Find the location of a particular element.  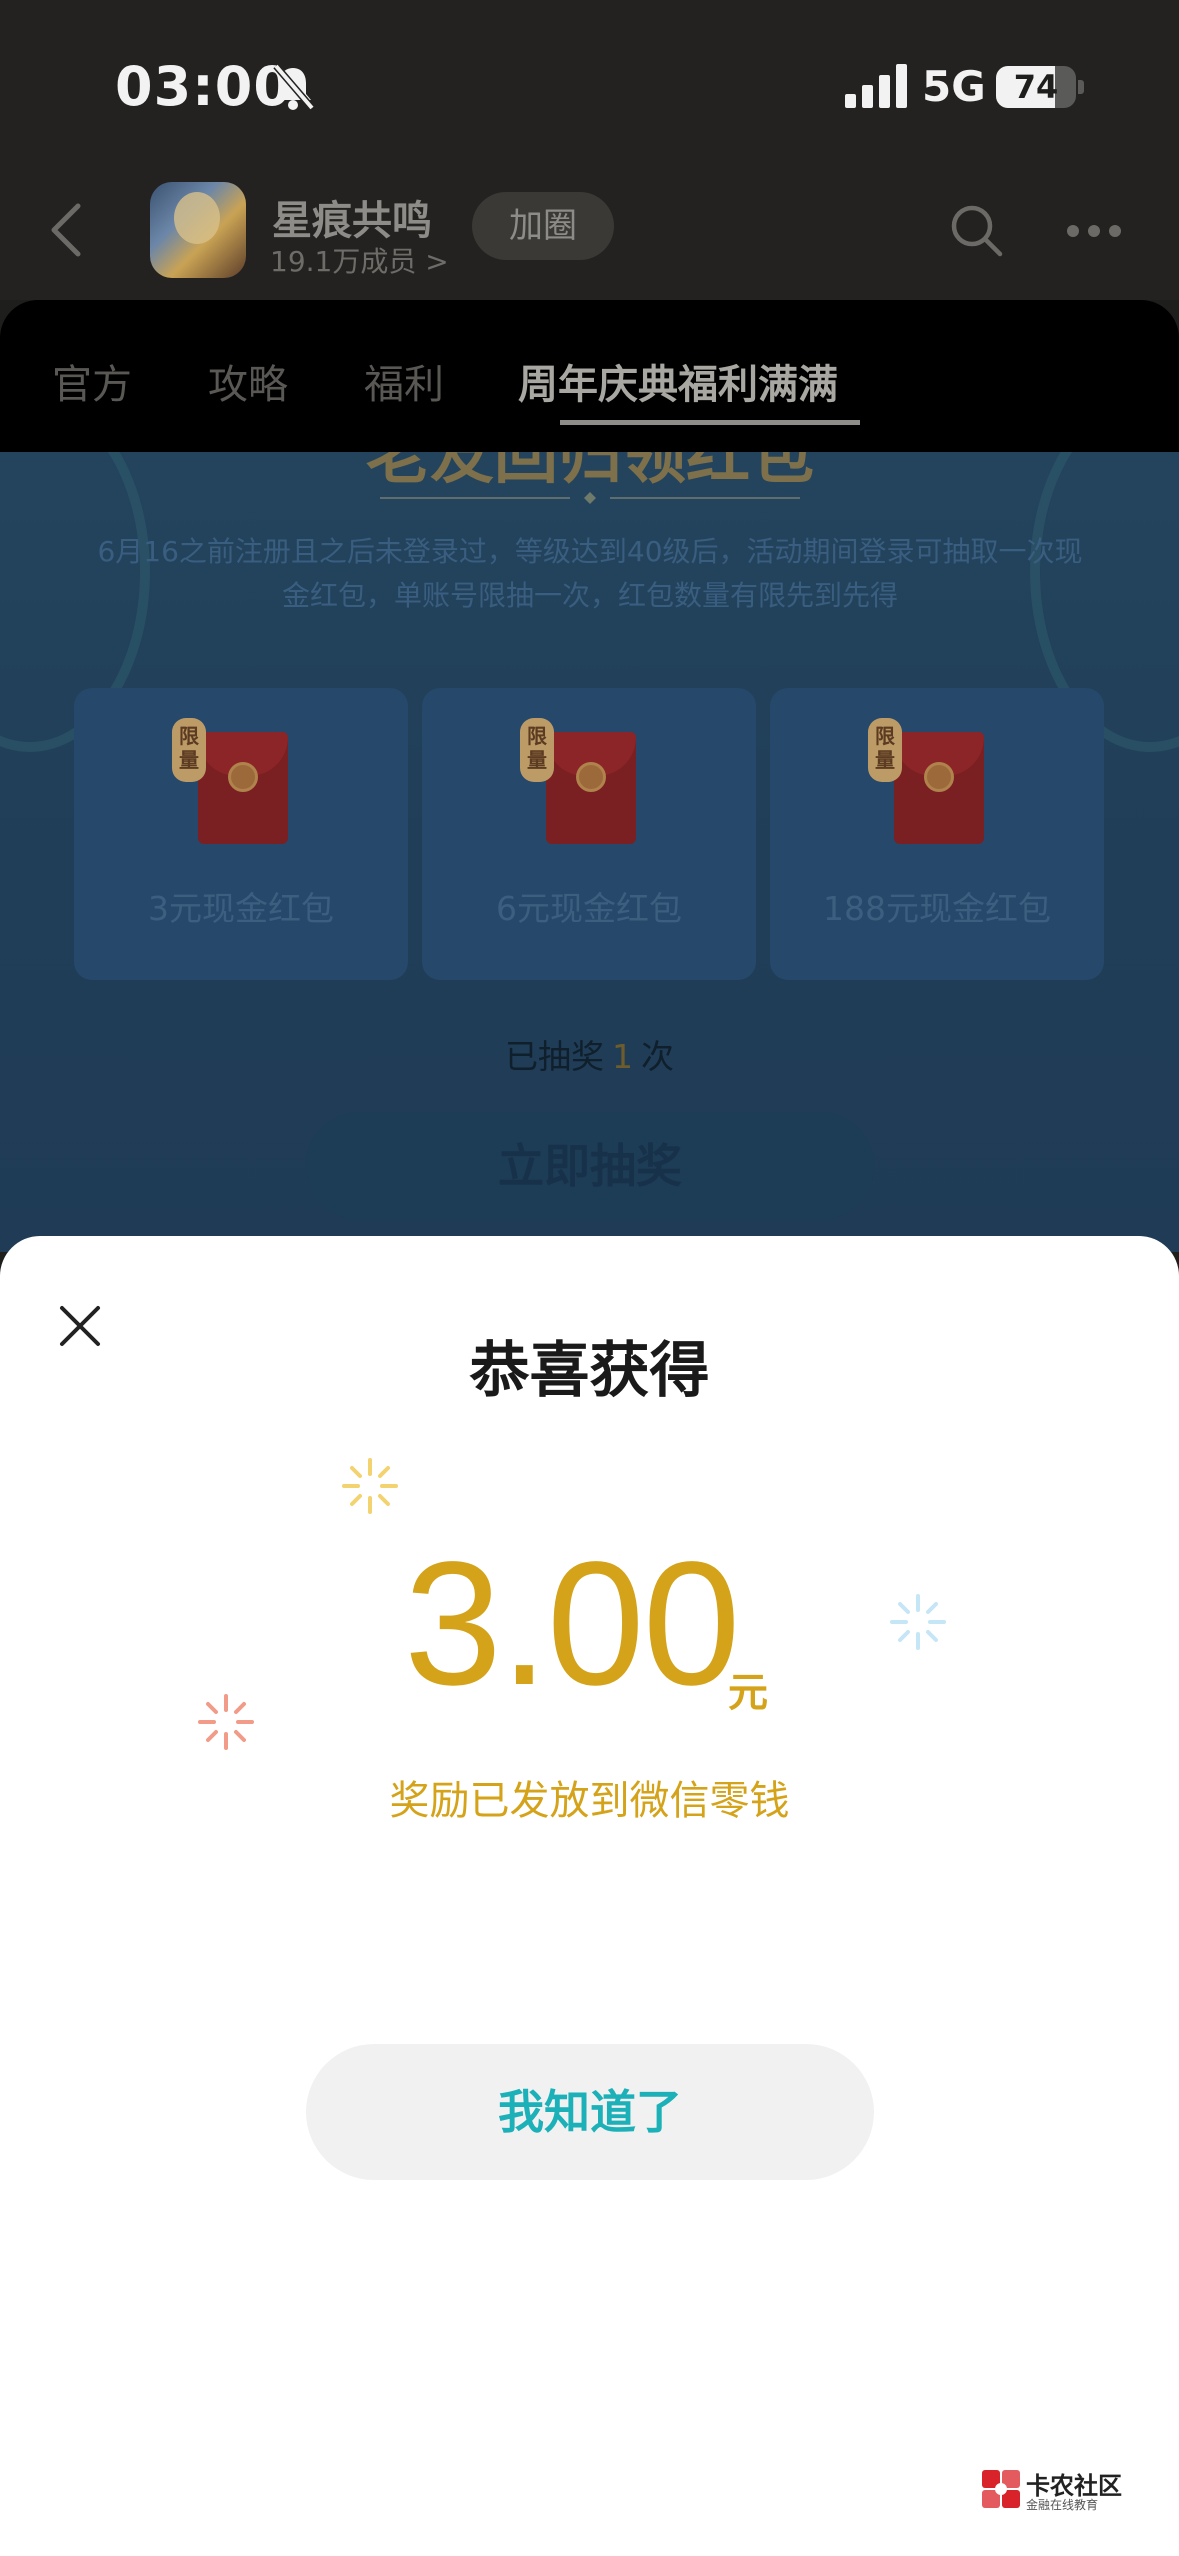

draw-count-number: 1 is located at coordinates (622, 1056).